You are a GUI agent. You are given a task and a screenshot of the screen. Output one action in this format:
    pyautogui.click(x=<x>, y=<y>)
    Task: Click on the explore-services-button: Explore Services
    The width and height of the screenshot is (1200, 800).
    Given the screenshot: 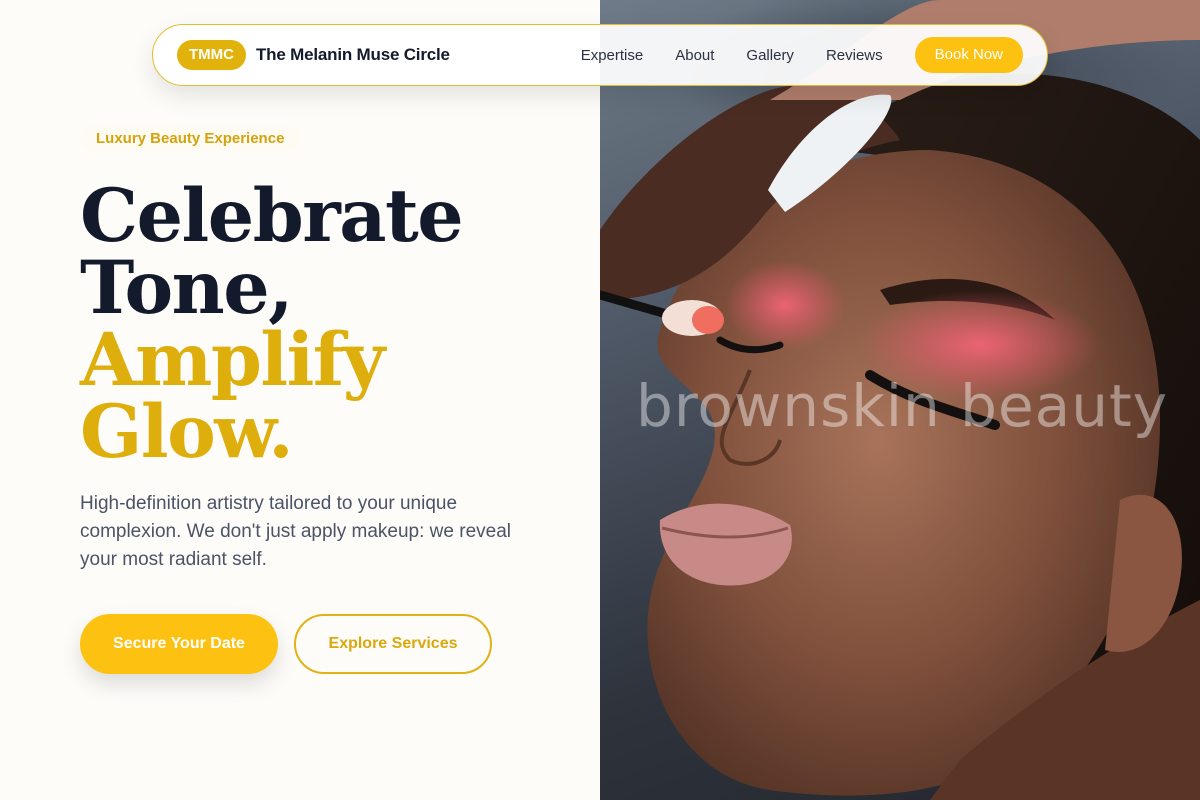 What is the action you would take?
    pyautogui.click(x=393, y=644)
    